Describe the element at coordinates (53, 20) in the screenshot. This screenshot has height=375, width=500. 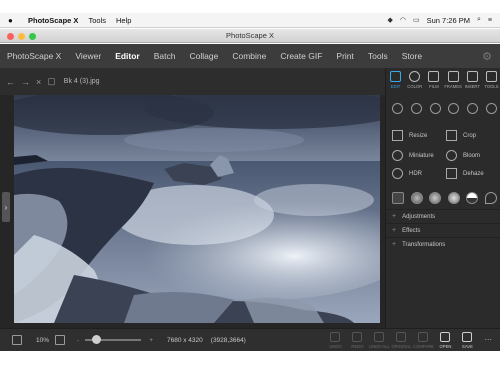
I see `menu-app-name: PhotoScape X` at that location.